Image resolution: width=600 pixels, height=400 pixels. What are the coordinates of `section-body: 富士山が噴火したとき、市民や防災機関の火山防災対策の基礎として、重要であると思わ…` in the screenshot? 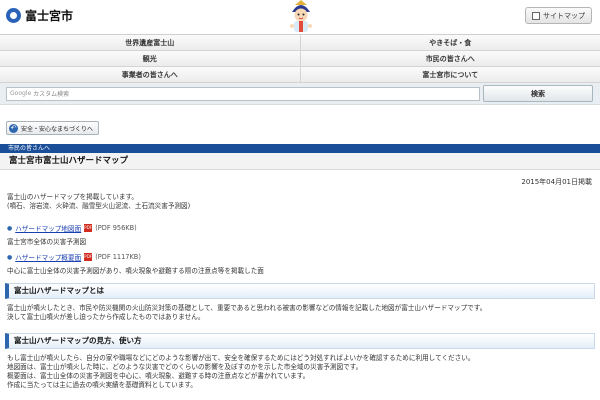 It's located at (301, 313).